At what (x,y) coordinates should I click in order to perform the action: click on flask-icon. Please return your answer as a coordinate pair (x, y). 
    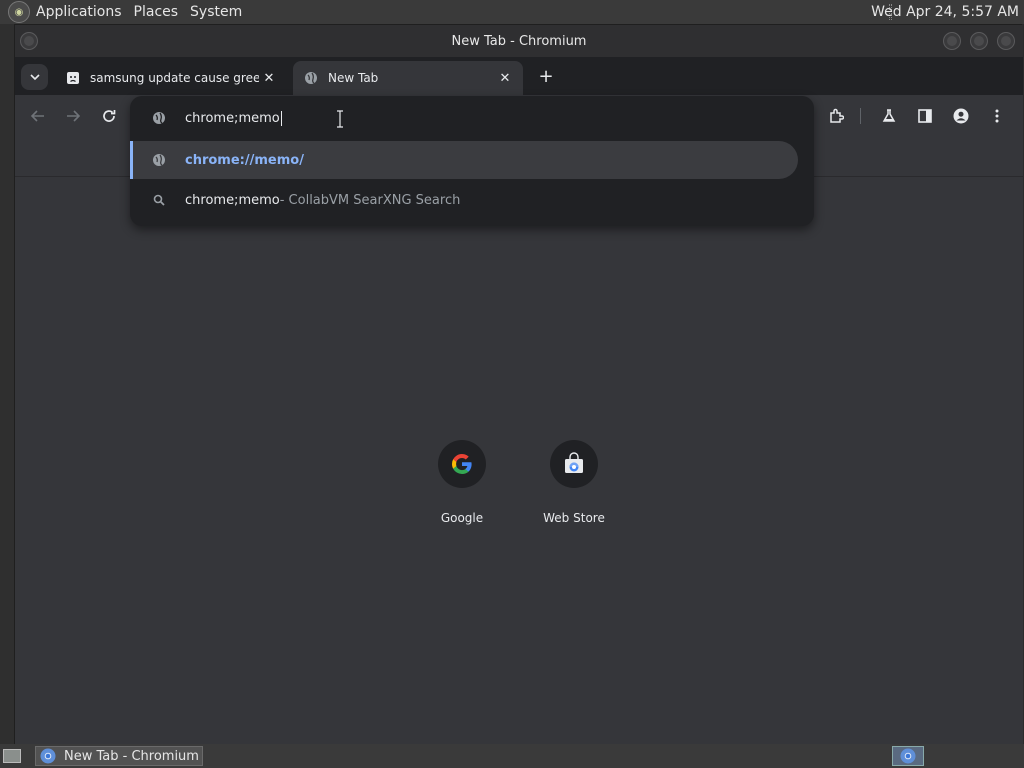
    Looking at the image, I should click on (889, 115).